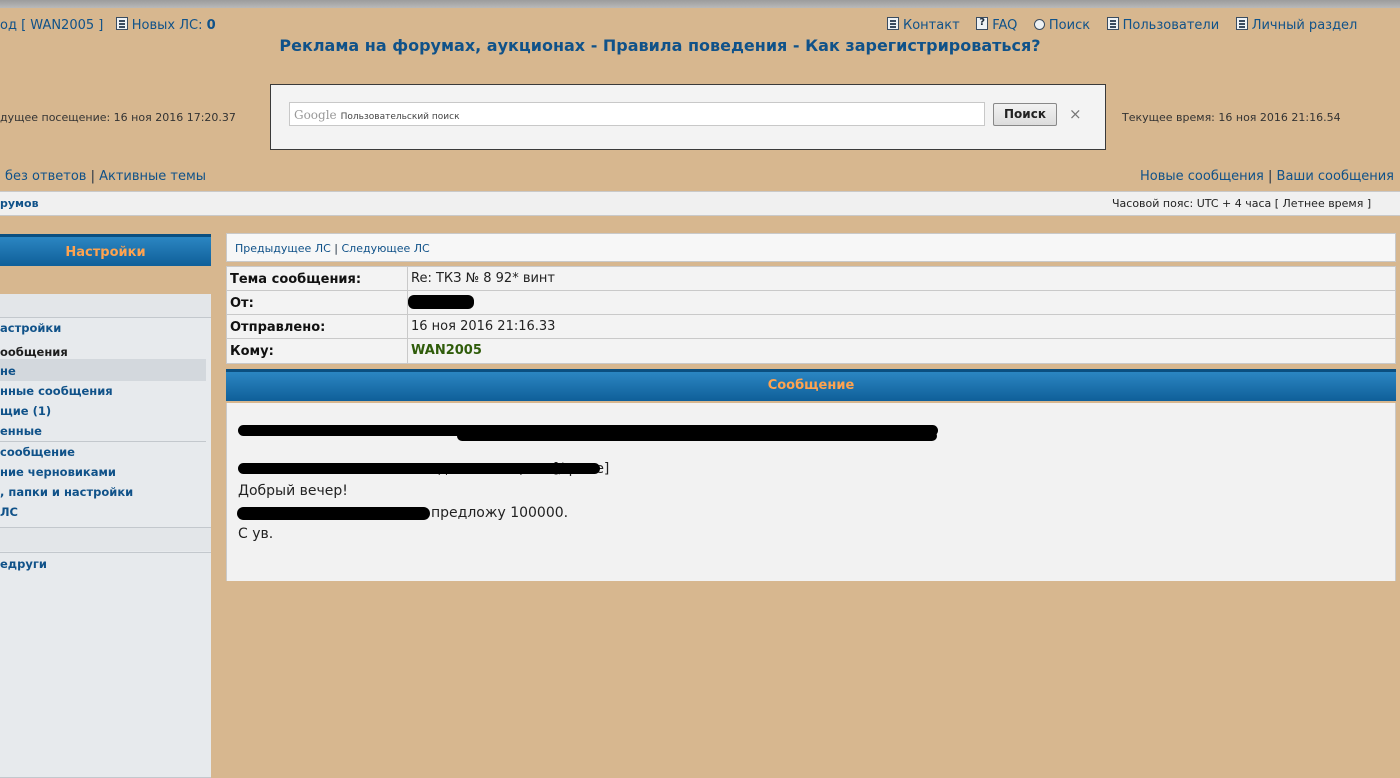  I want to click on google-logo: Google, so click(315, 115).